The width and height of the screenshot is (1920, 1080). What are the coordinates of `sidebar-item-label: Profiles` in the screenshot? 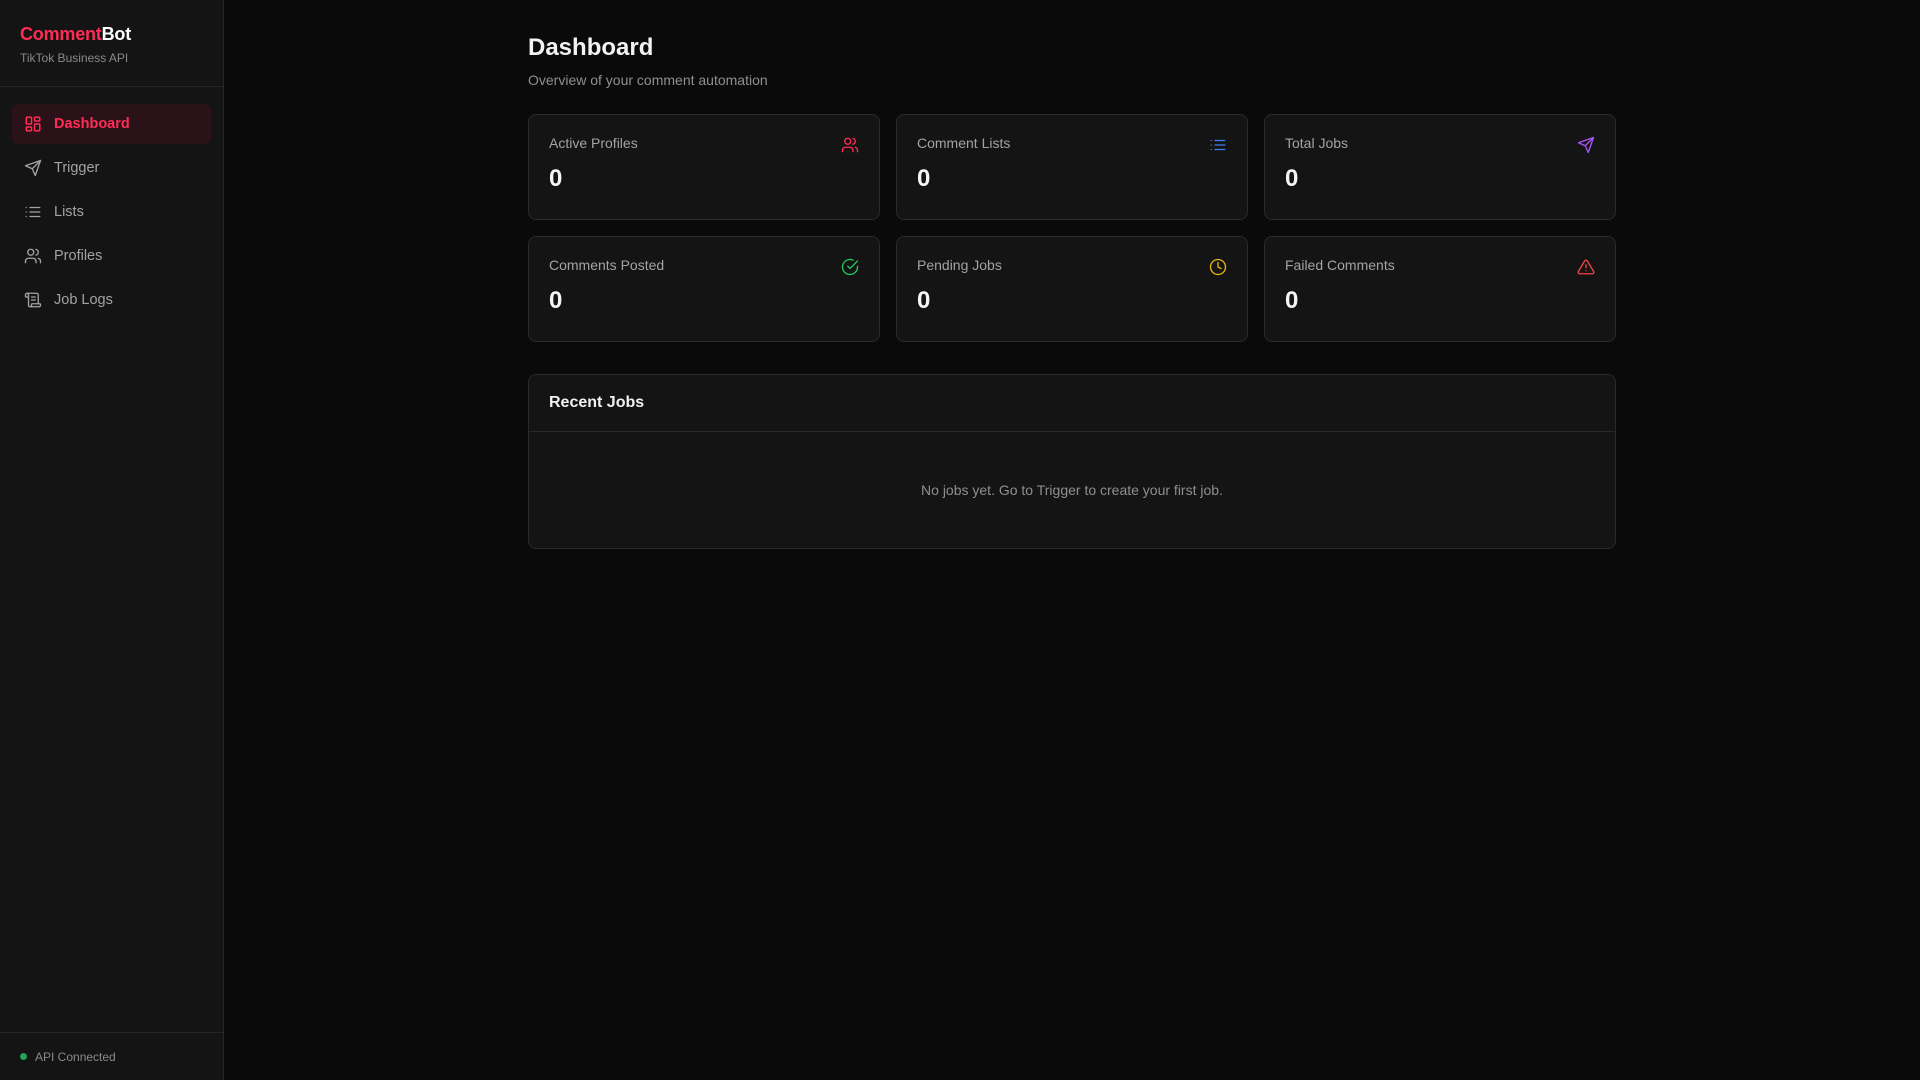 It's located at (78, 256).